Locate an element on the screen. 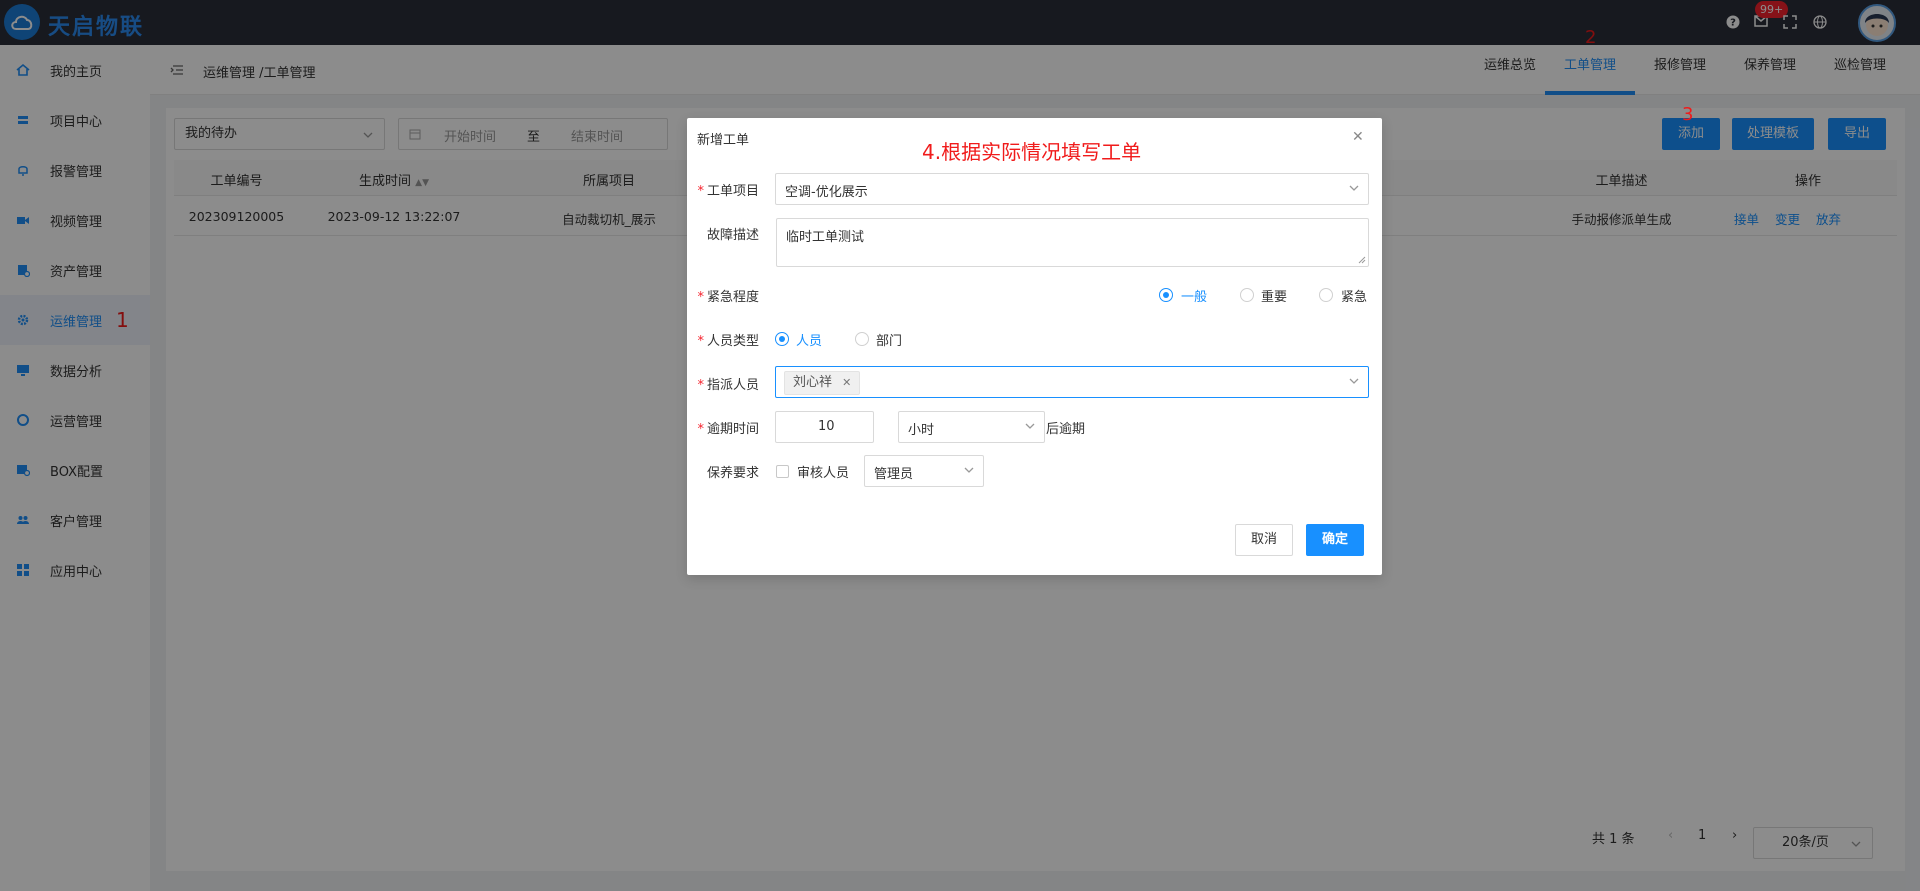  overdue-label: * 逾期时间 is located at coordinates (728, 429).